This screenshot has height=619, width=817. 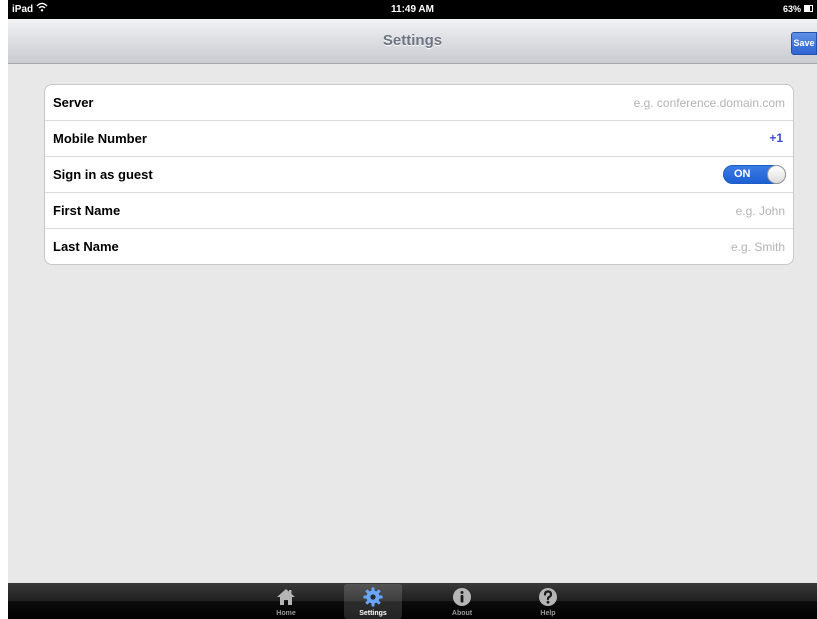 What do you see at coordinates (462, 597) in the screenshot?
I see `info-icon` at bounding box center [462, 597].